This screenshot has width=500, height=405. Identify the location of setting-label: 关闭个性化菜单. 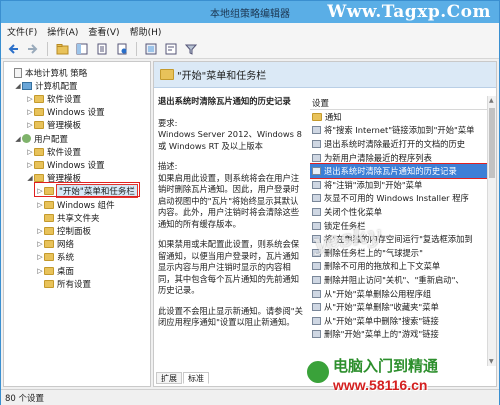
(353, 211).